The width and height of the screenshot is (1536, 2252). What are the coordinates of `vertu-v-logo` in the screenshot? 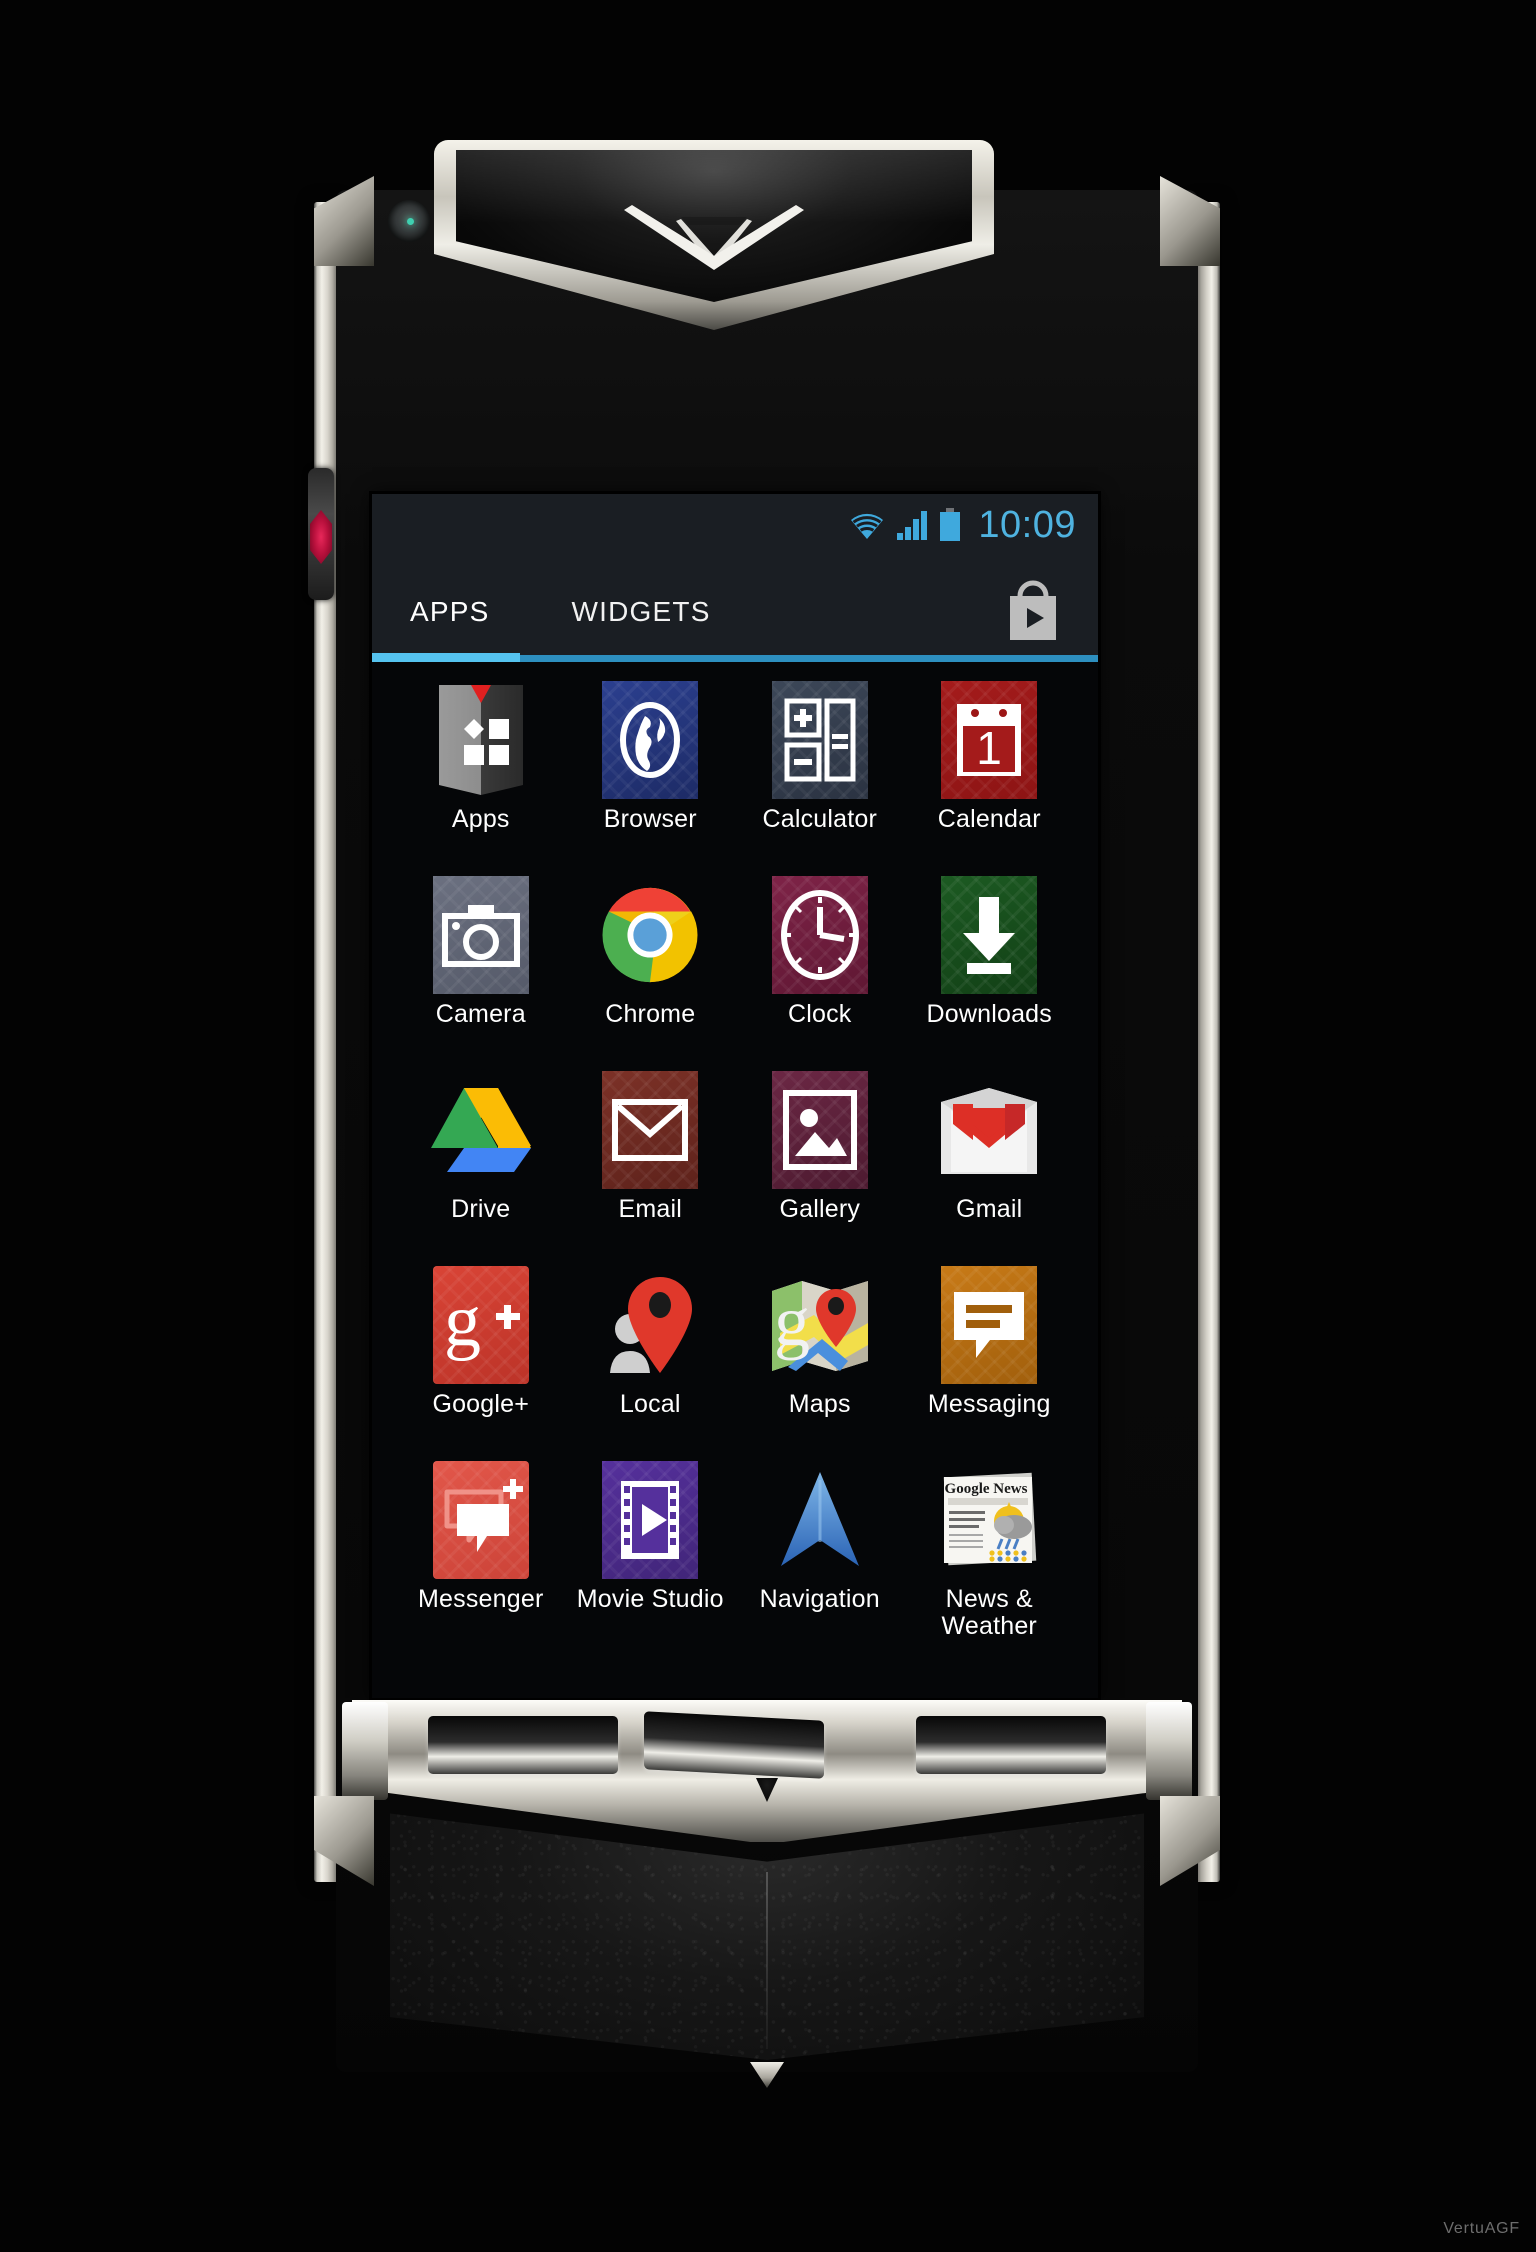 It's located at (714, 237).